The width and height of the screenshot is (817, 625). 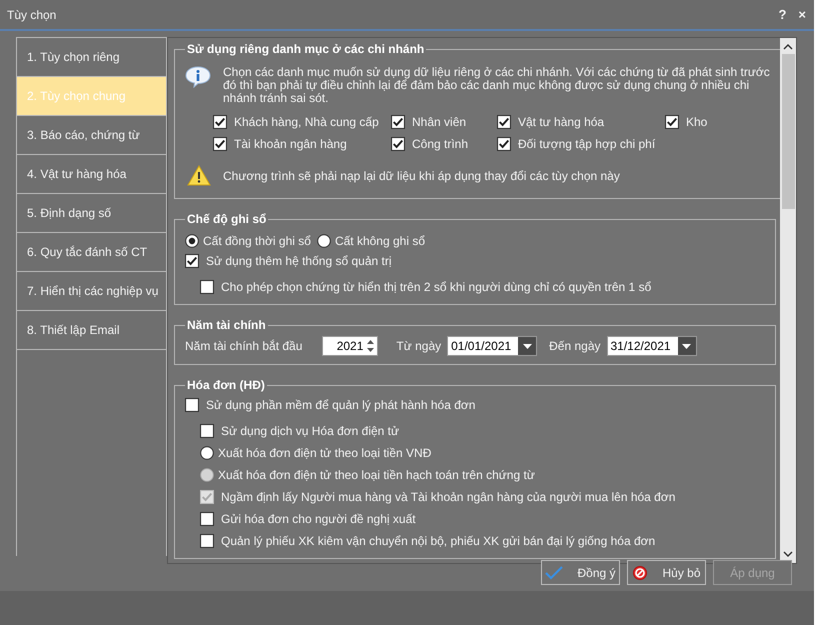 What do you see at coordinates (640, 572) in the screenshot?
I see `prohibited-icon` at bounding box center [640, 572].